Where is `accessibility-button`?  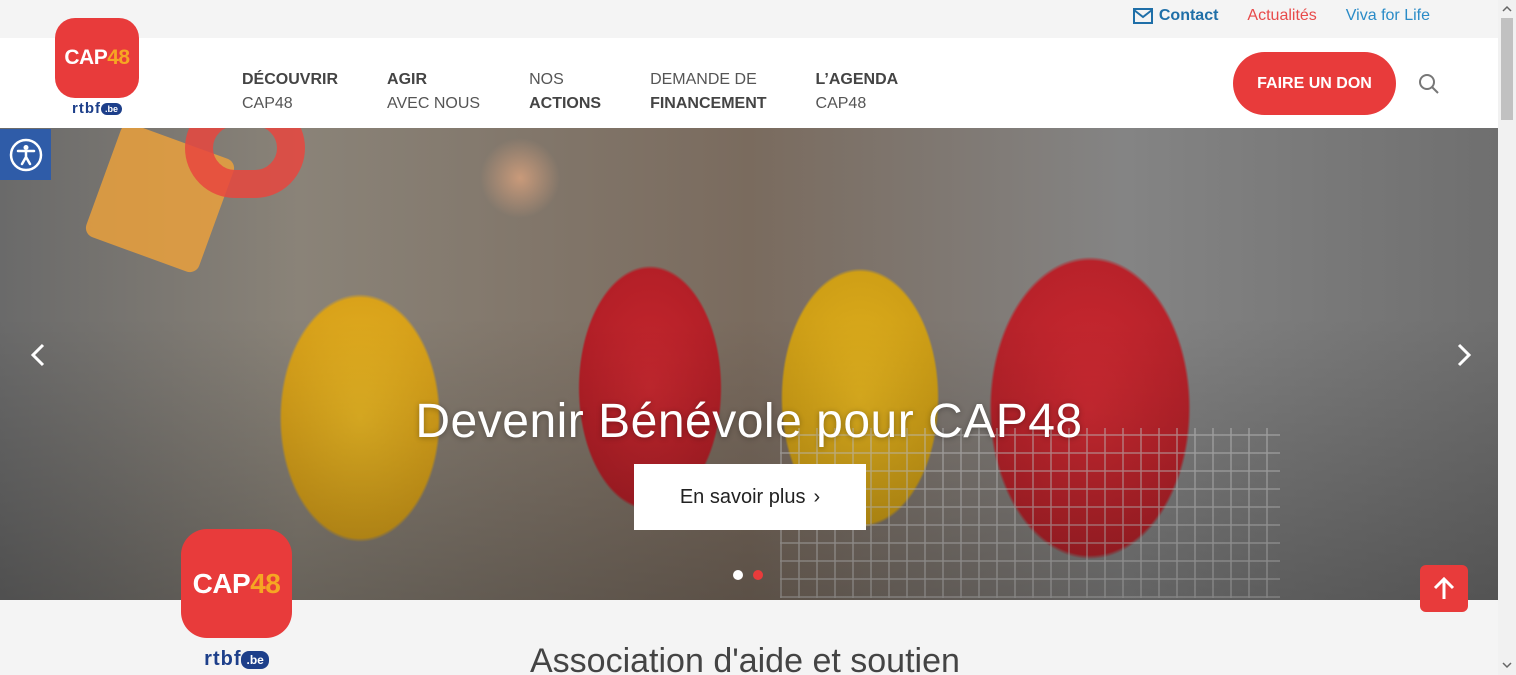
accessibility-button is located at coordinates (25, 154).